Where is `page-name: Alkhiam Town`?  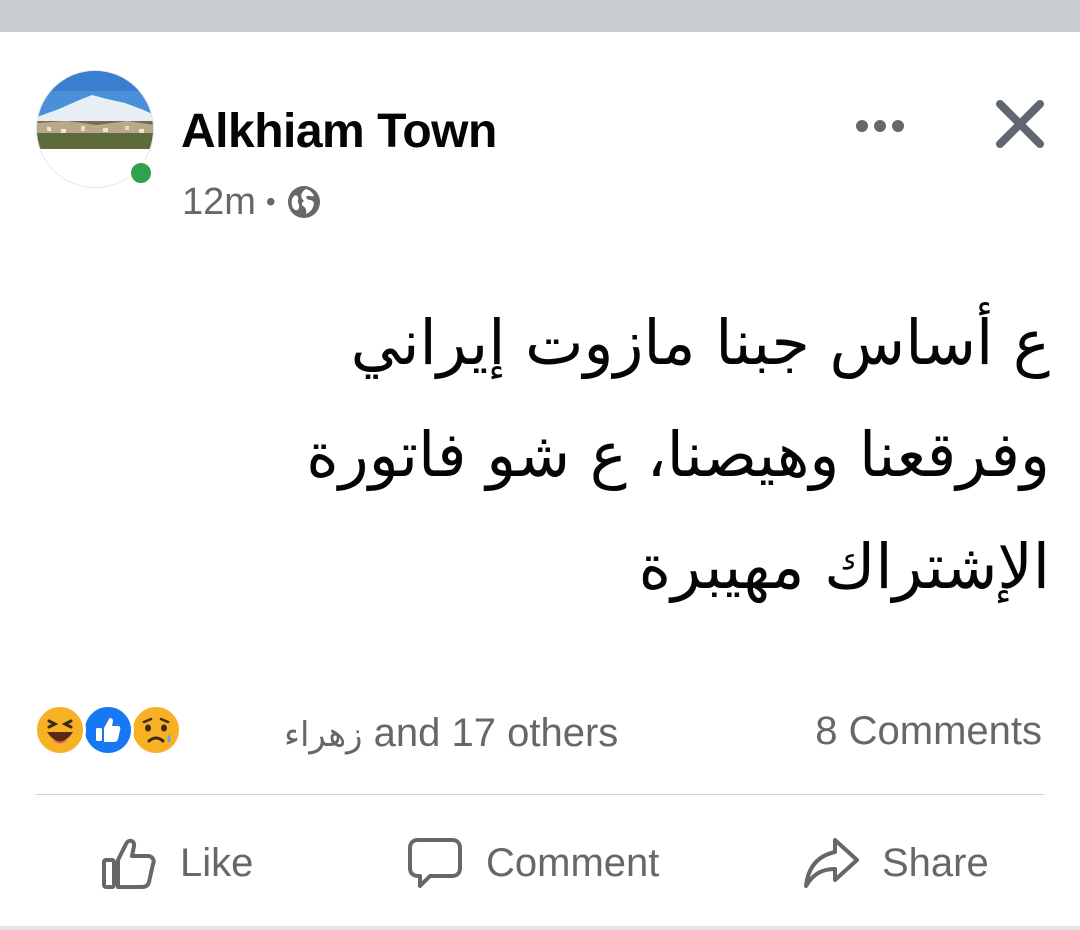 page-name: Alkhiam Town is located at coordinates (339, 132).